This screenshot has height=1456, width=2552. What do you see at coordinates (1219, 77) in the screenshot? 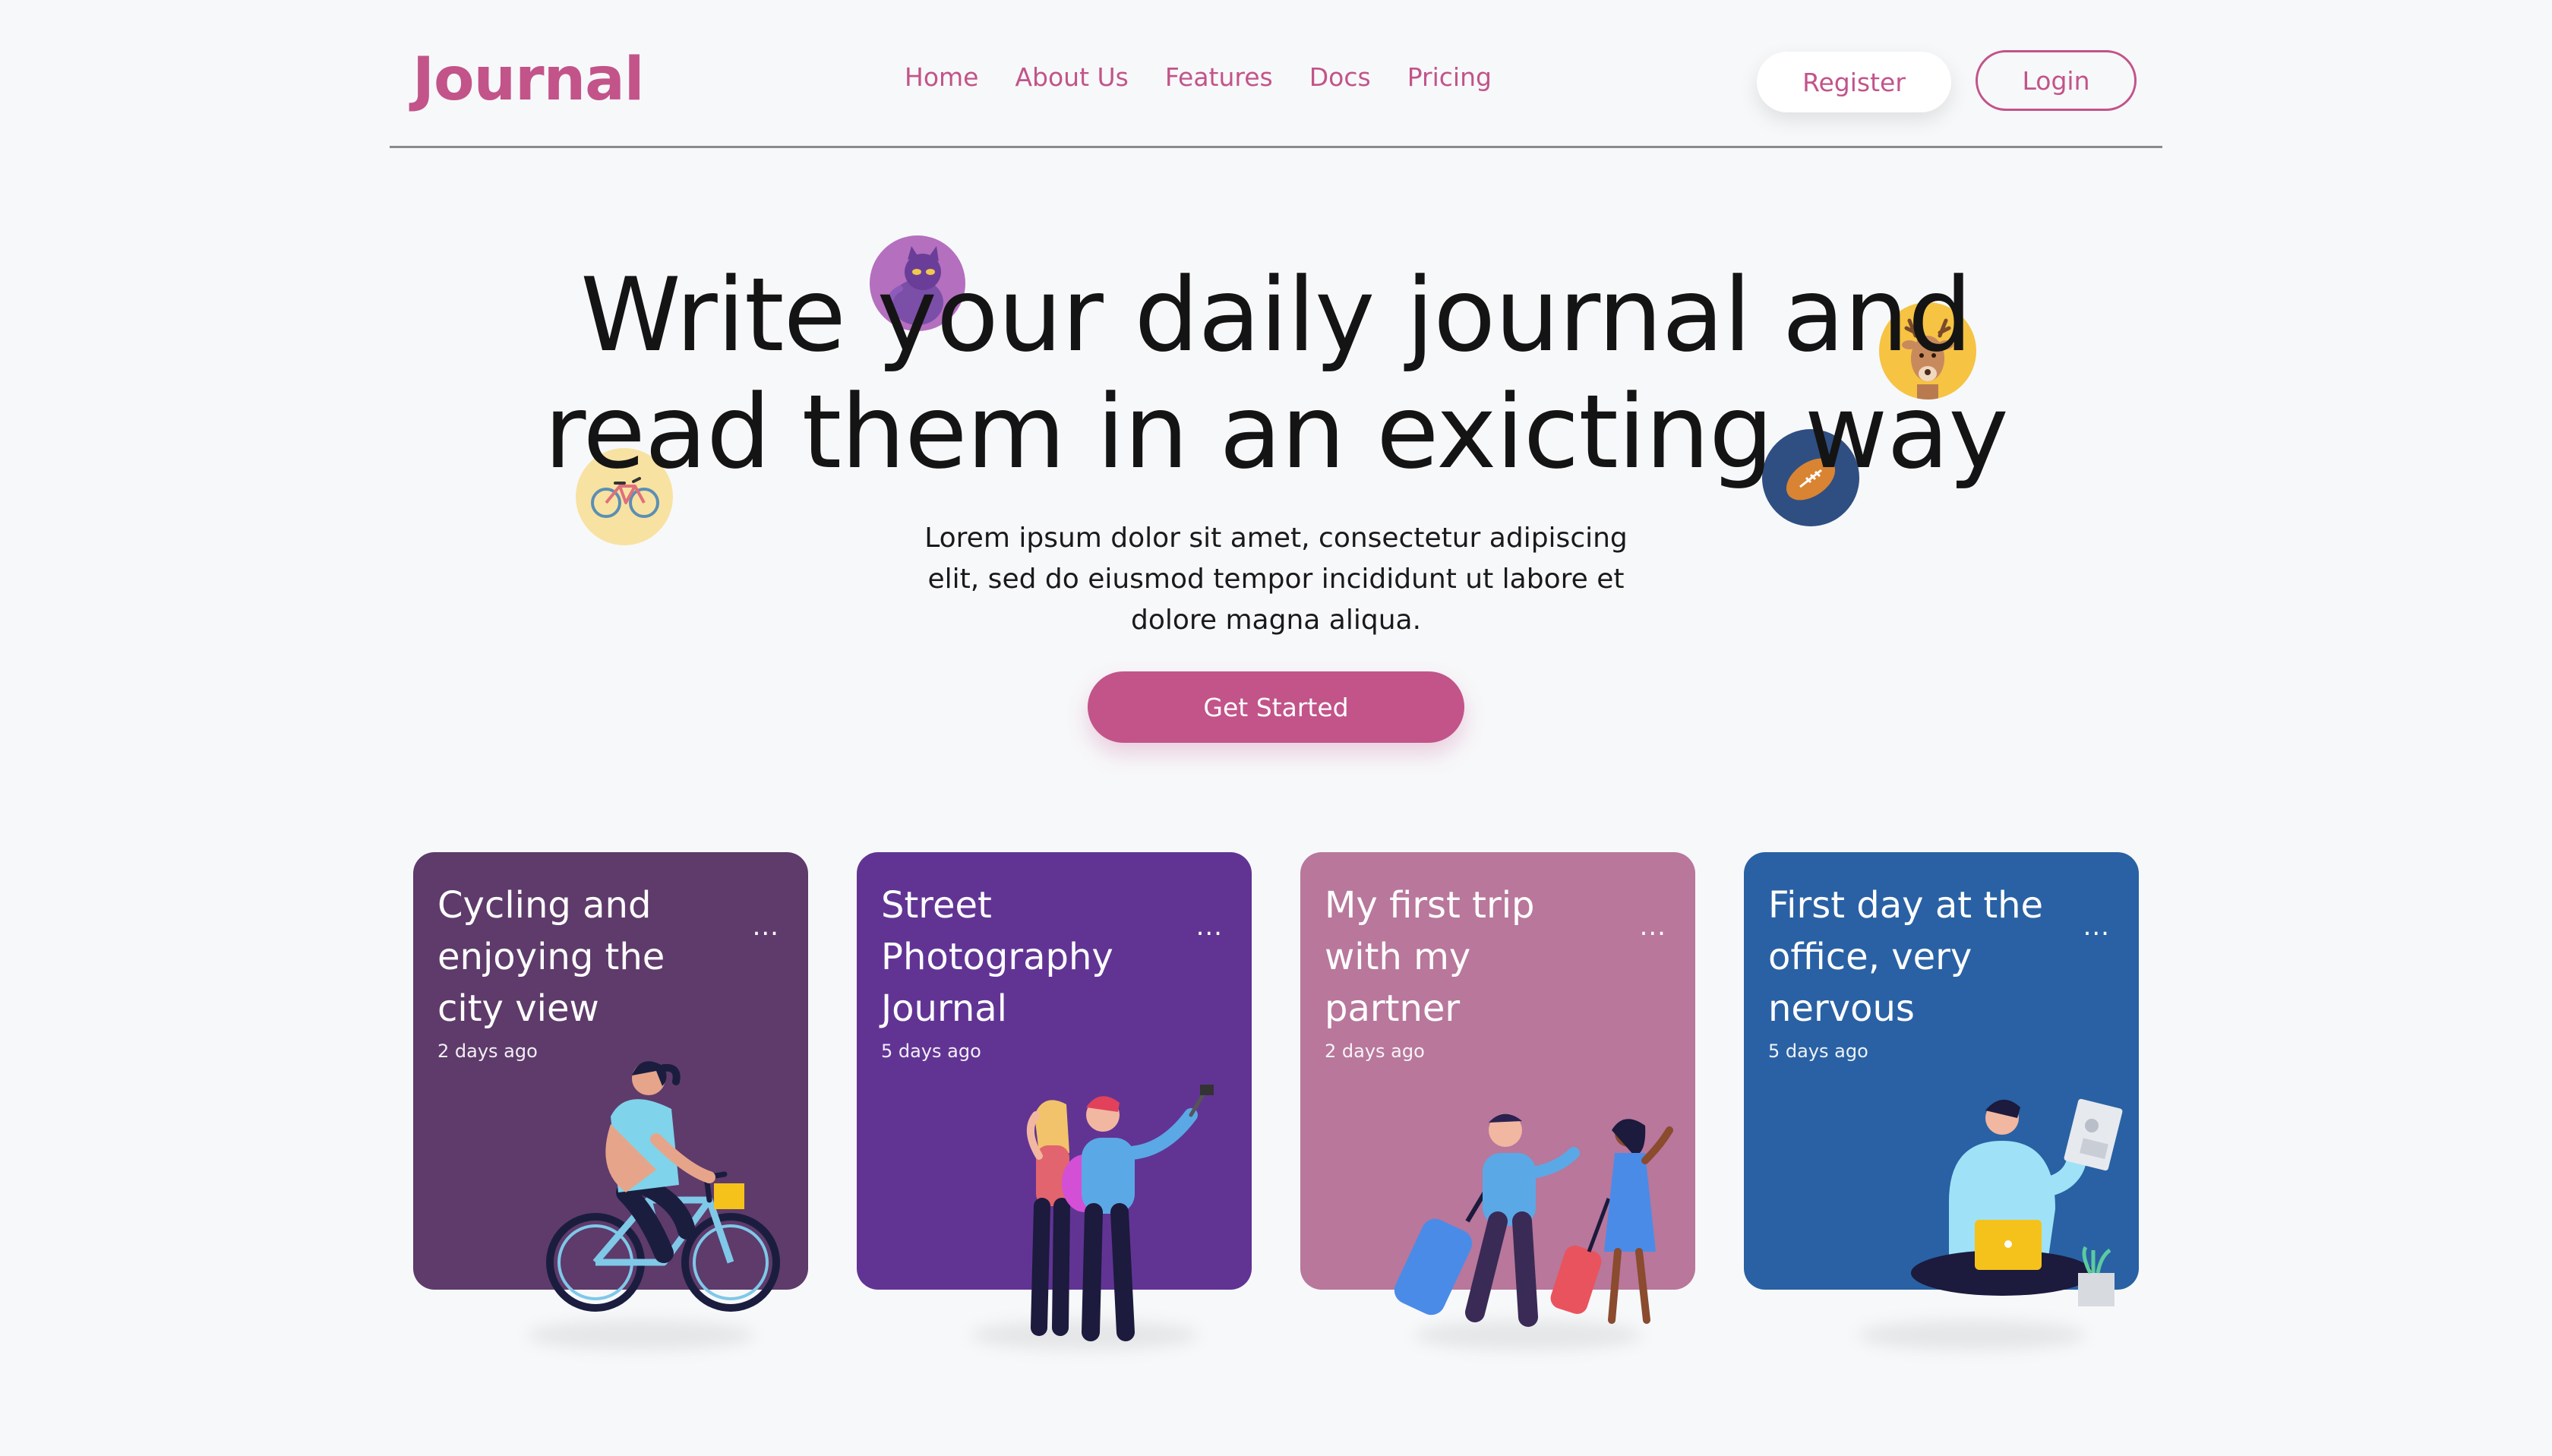
I see `nav-link-features: Features` at bounding box center [1219, 77].